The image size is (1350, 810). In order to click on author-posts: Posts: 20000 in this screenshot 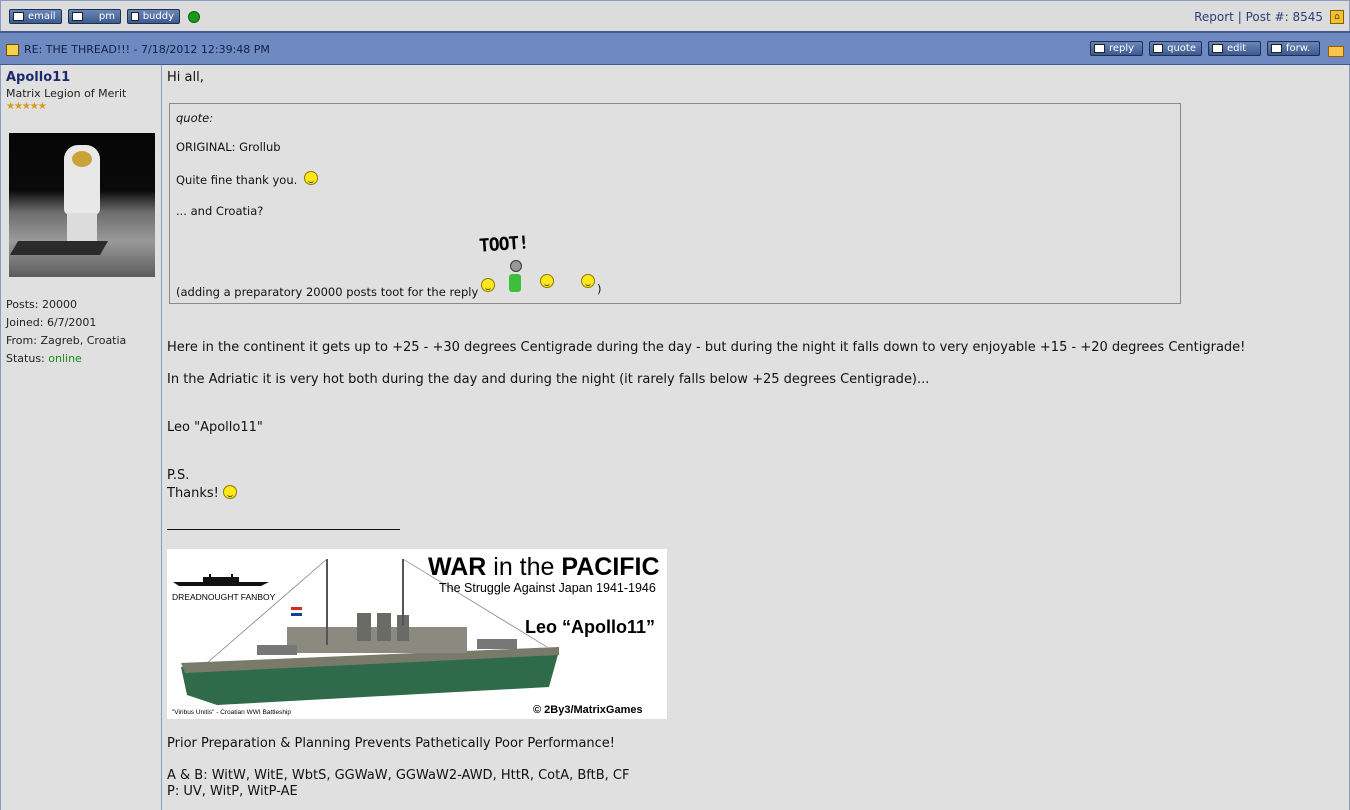, I will do `click(41, 304)`.